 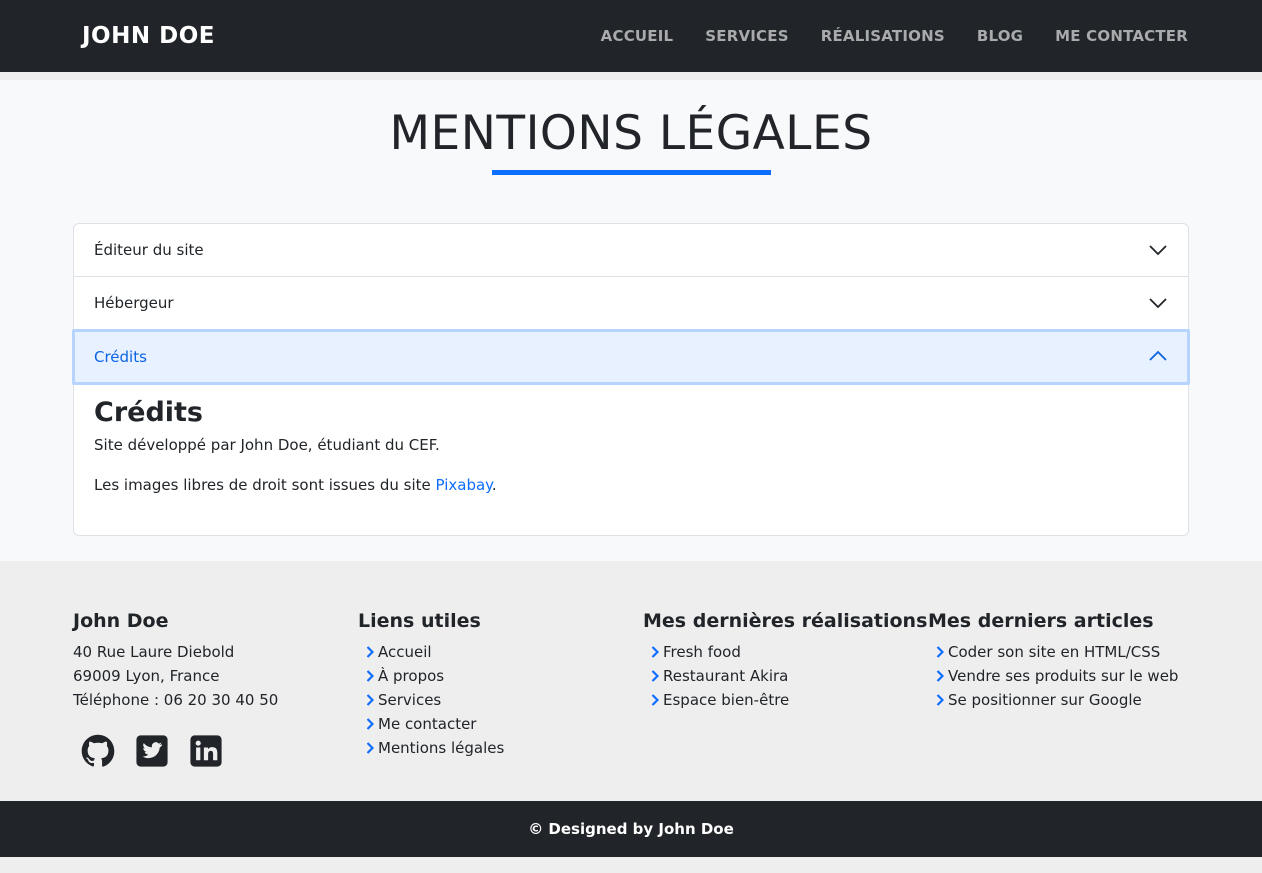 What do you see at coordinates (206, 751) in the screenshot?
I see `linkedin-icon` at bounding box center [206, 751].